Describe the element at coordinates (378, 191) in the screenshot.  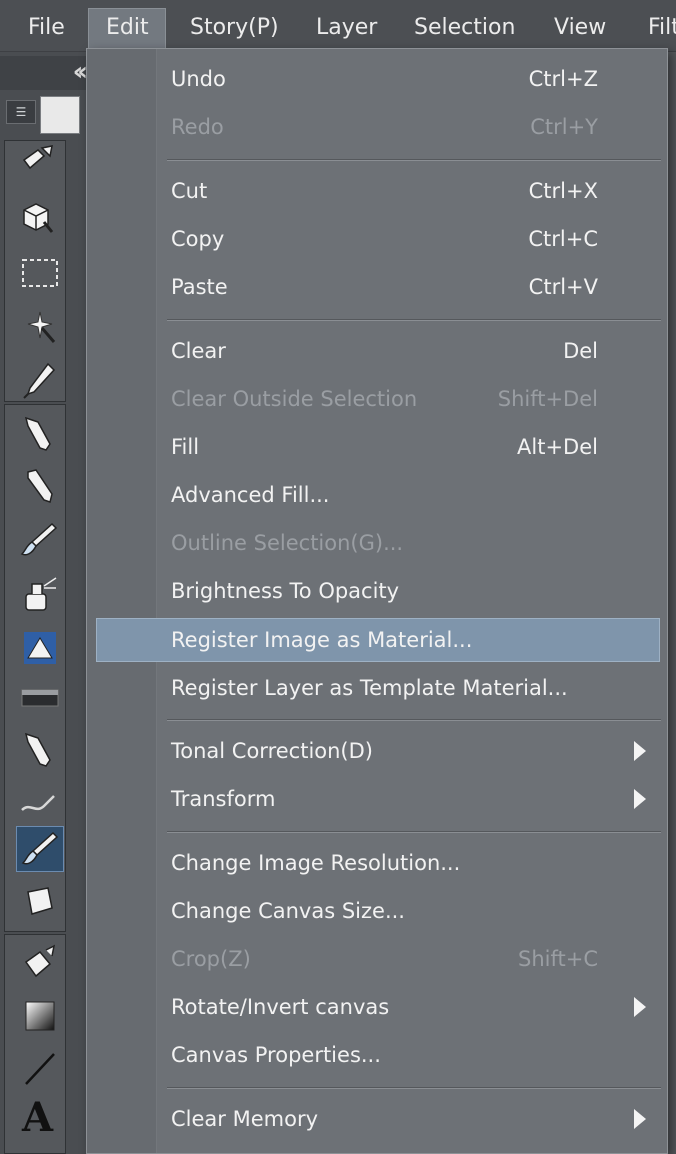
I see `menu-item-cut: Cut Ctrl+X` at that location.